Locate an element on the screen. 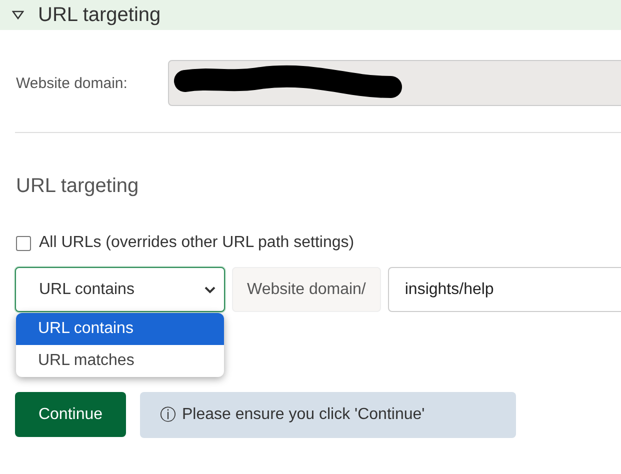 This screenshot has width=621, height=474. checkbox-label: All URLs (overrides other URL path settings) is located at coordinates (196, 243).